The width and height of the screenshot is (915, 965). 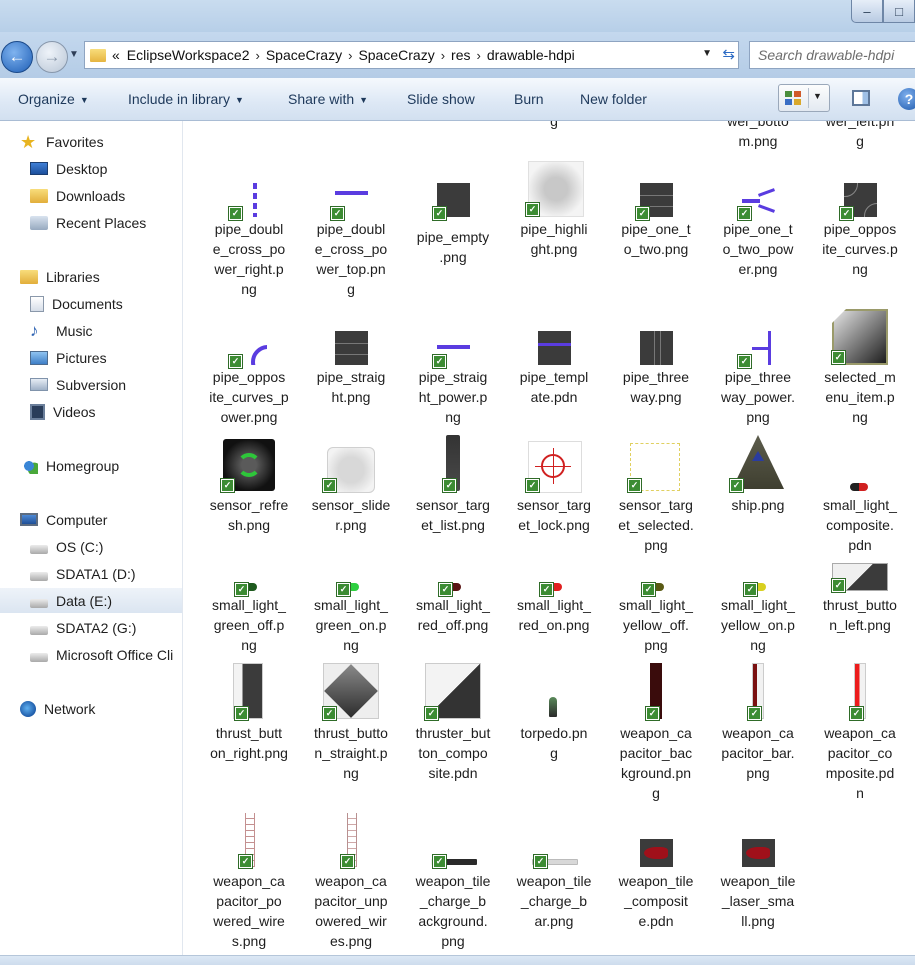 I want to click on file-name: pipe_straig ht_power.p ng, so click(x=453, y=397).